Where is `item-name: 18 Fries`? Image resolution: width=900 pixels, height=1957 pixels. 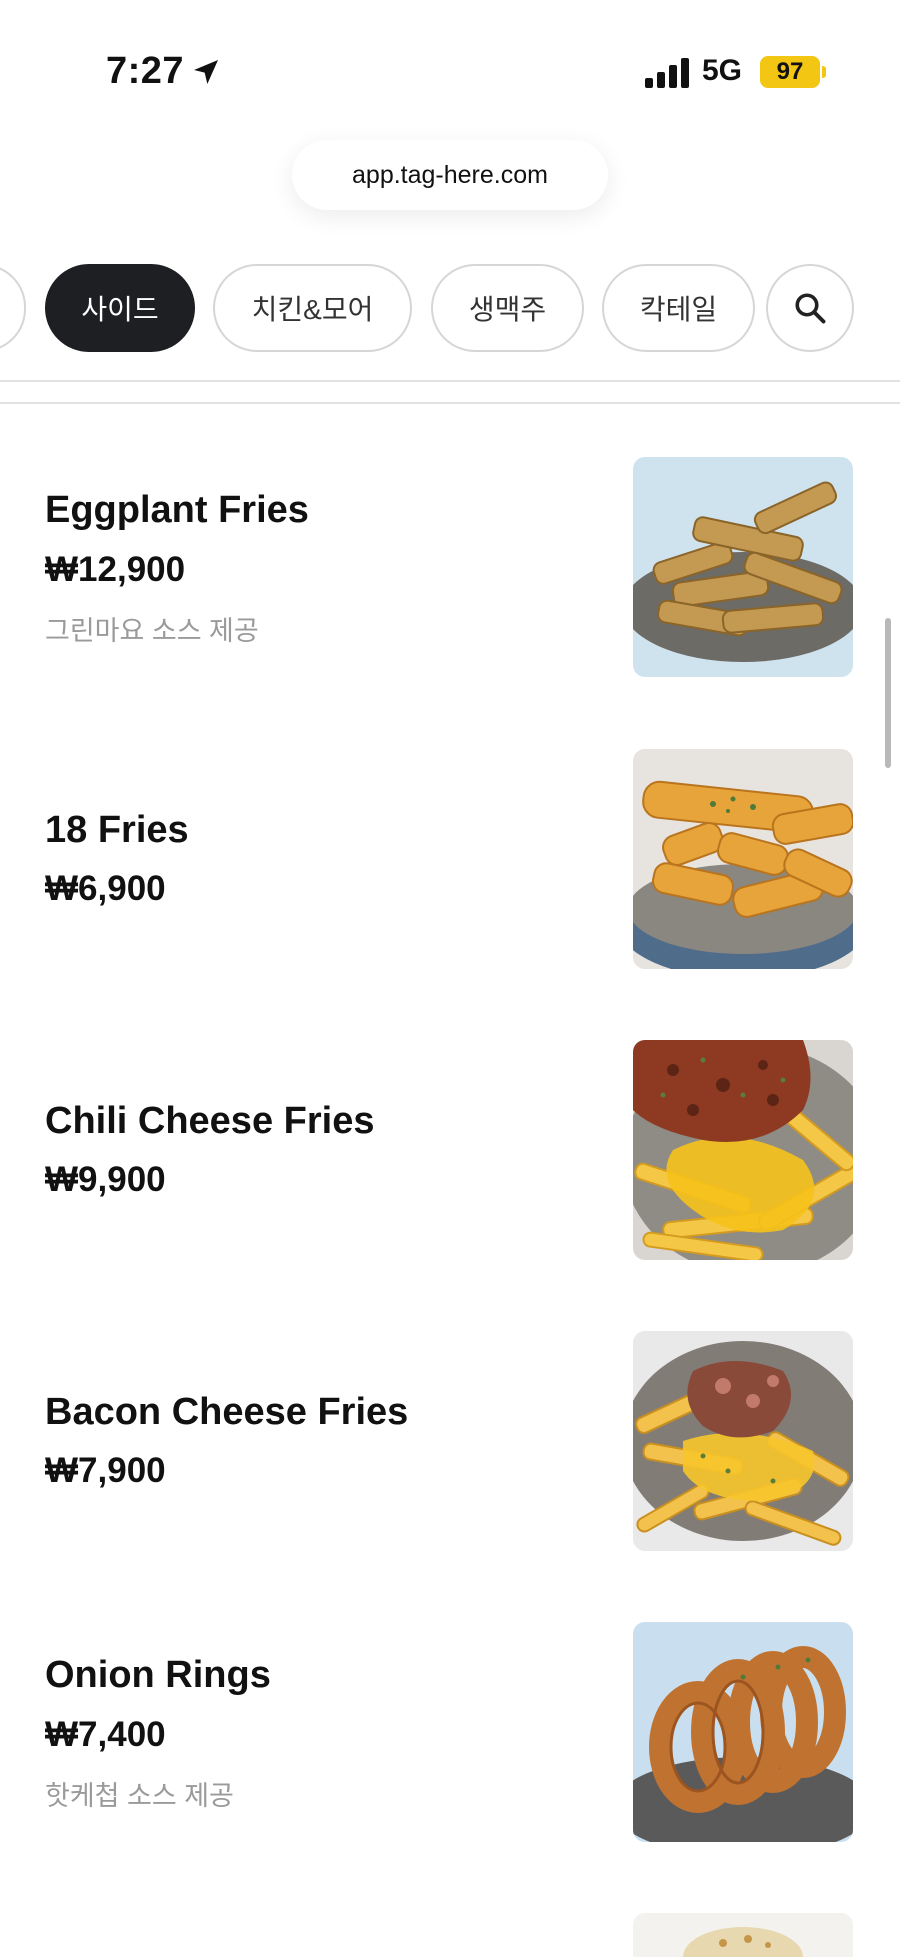 item-name: 18 Fries is located at coordinates (117, 830).